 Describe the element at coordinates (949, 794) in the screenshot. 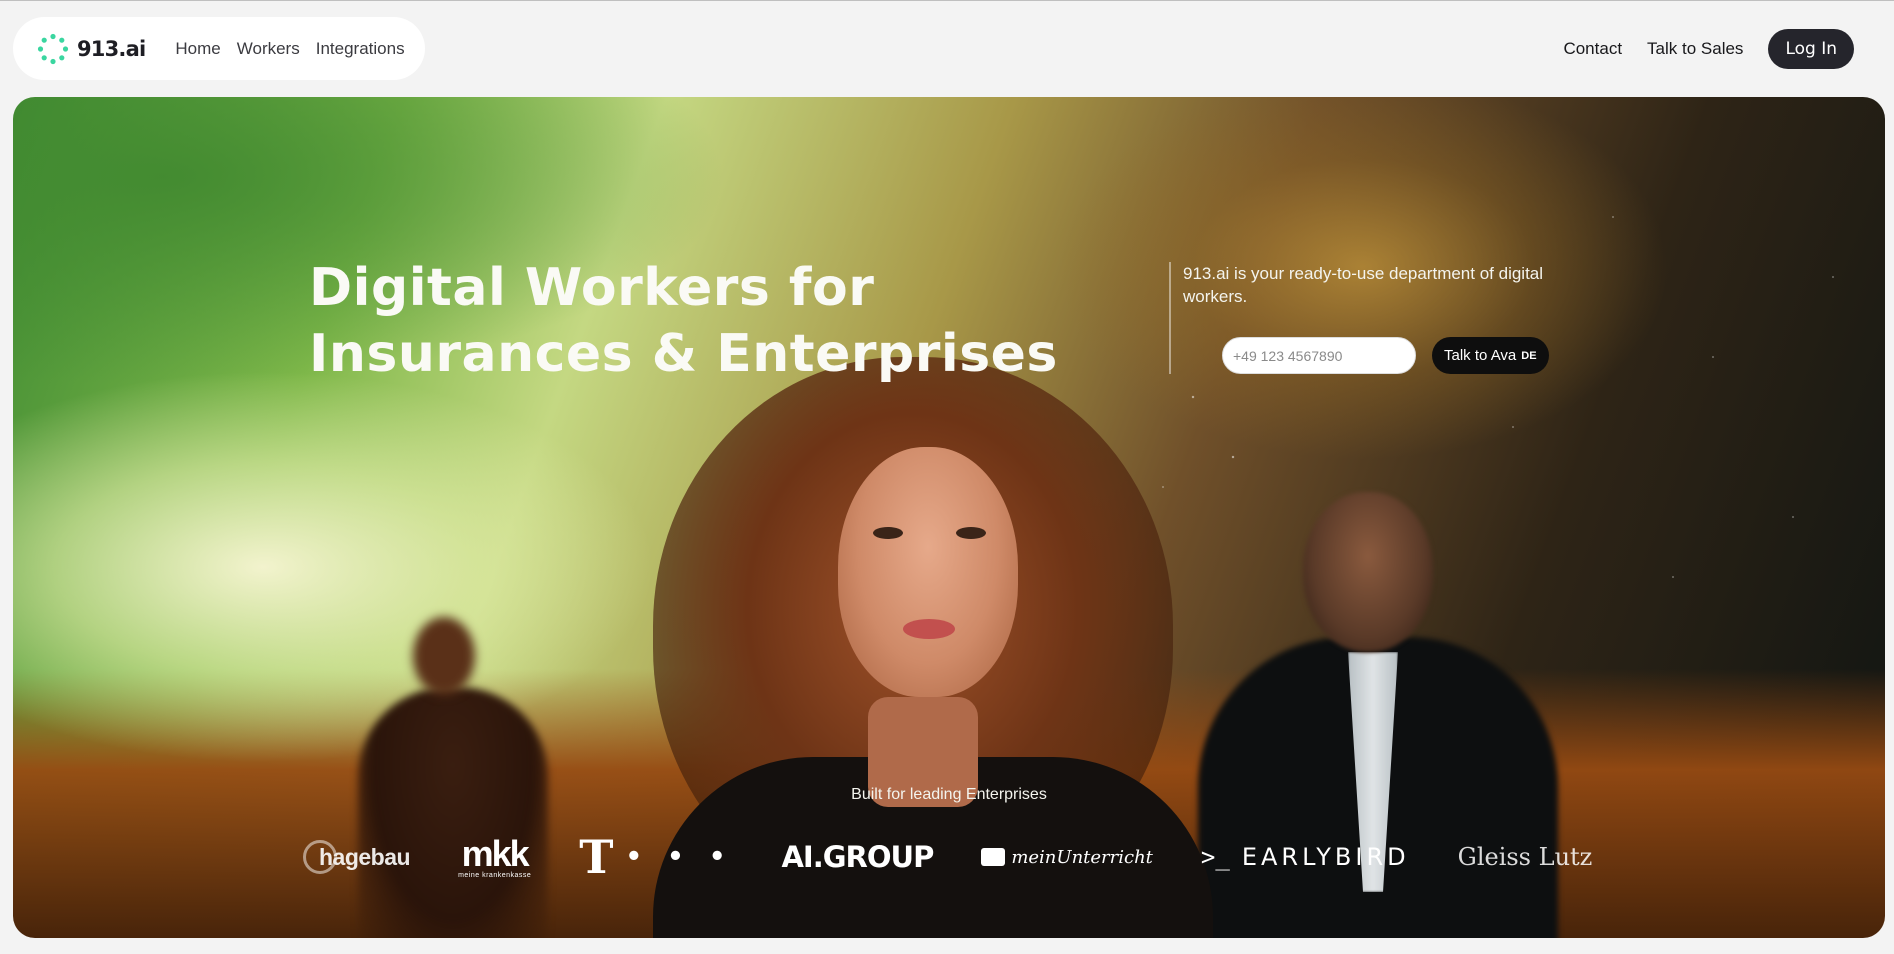

I see `built-for-label: Built for leading Enterprises` at that location.